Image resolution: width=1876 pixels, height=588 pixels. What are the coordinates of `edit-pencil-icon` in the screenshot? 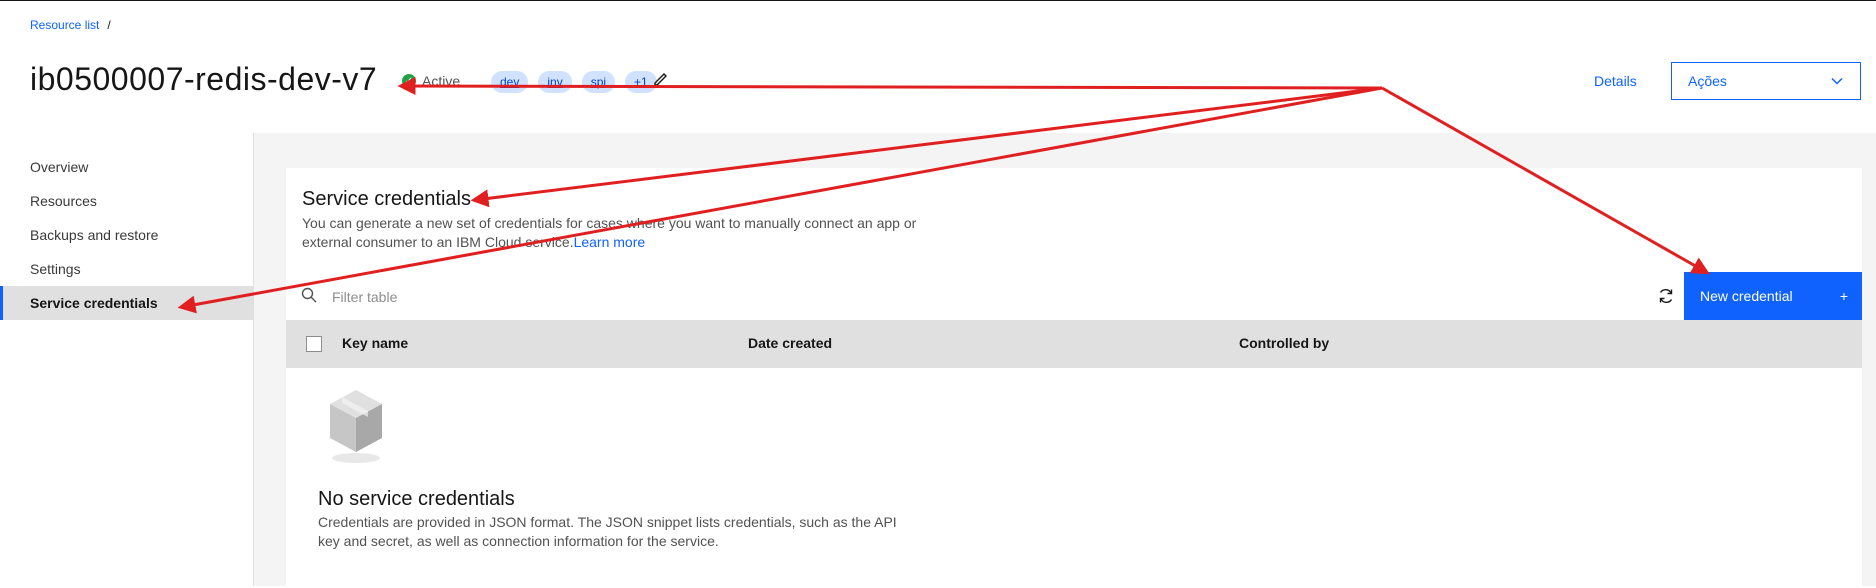 It's located at (661, 79).